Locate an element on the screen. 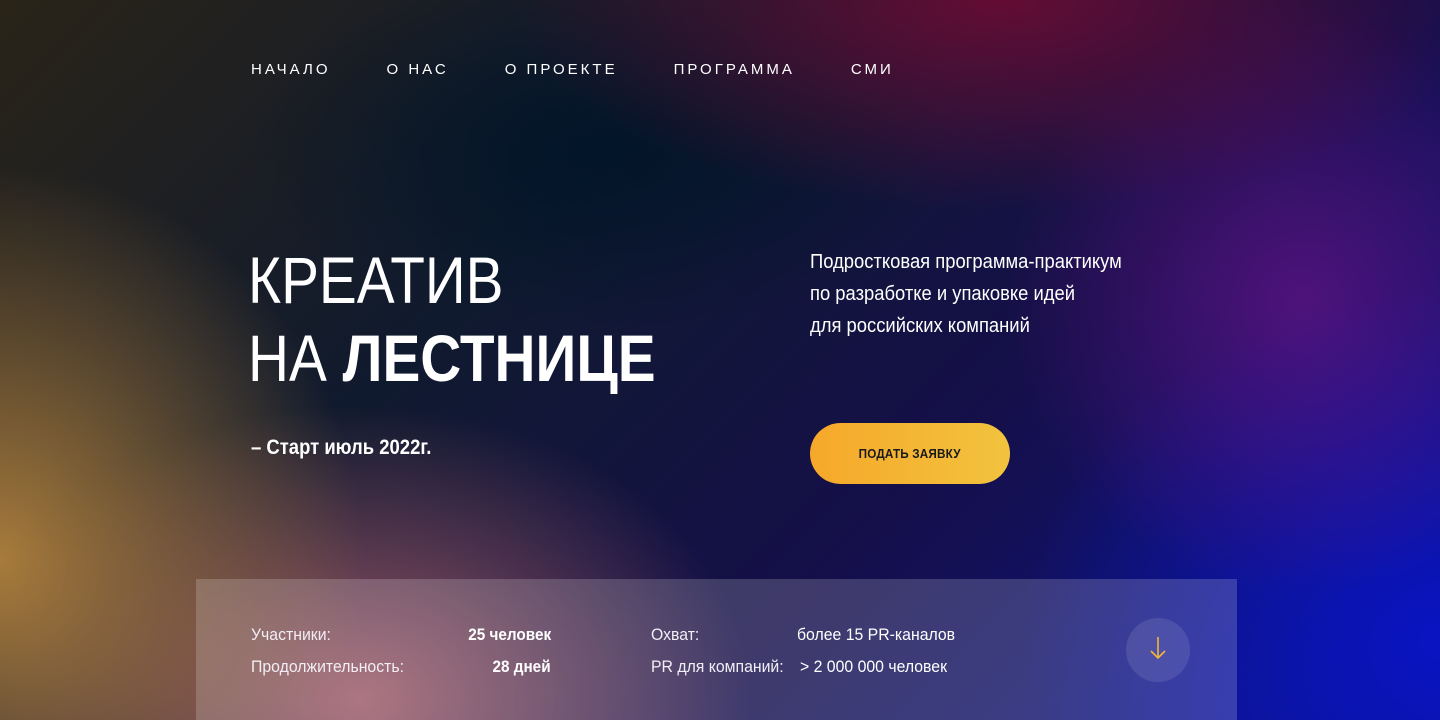 This screenshot has width=1440, height=720. participants-value: 25 человек is located at coordinates (509, 634).